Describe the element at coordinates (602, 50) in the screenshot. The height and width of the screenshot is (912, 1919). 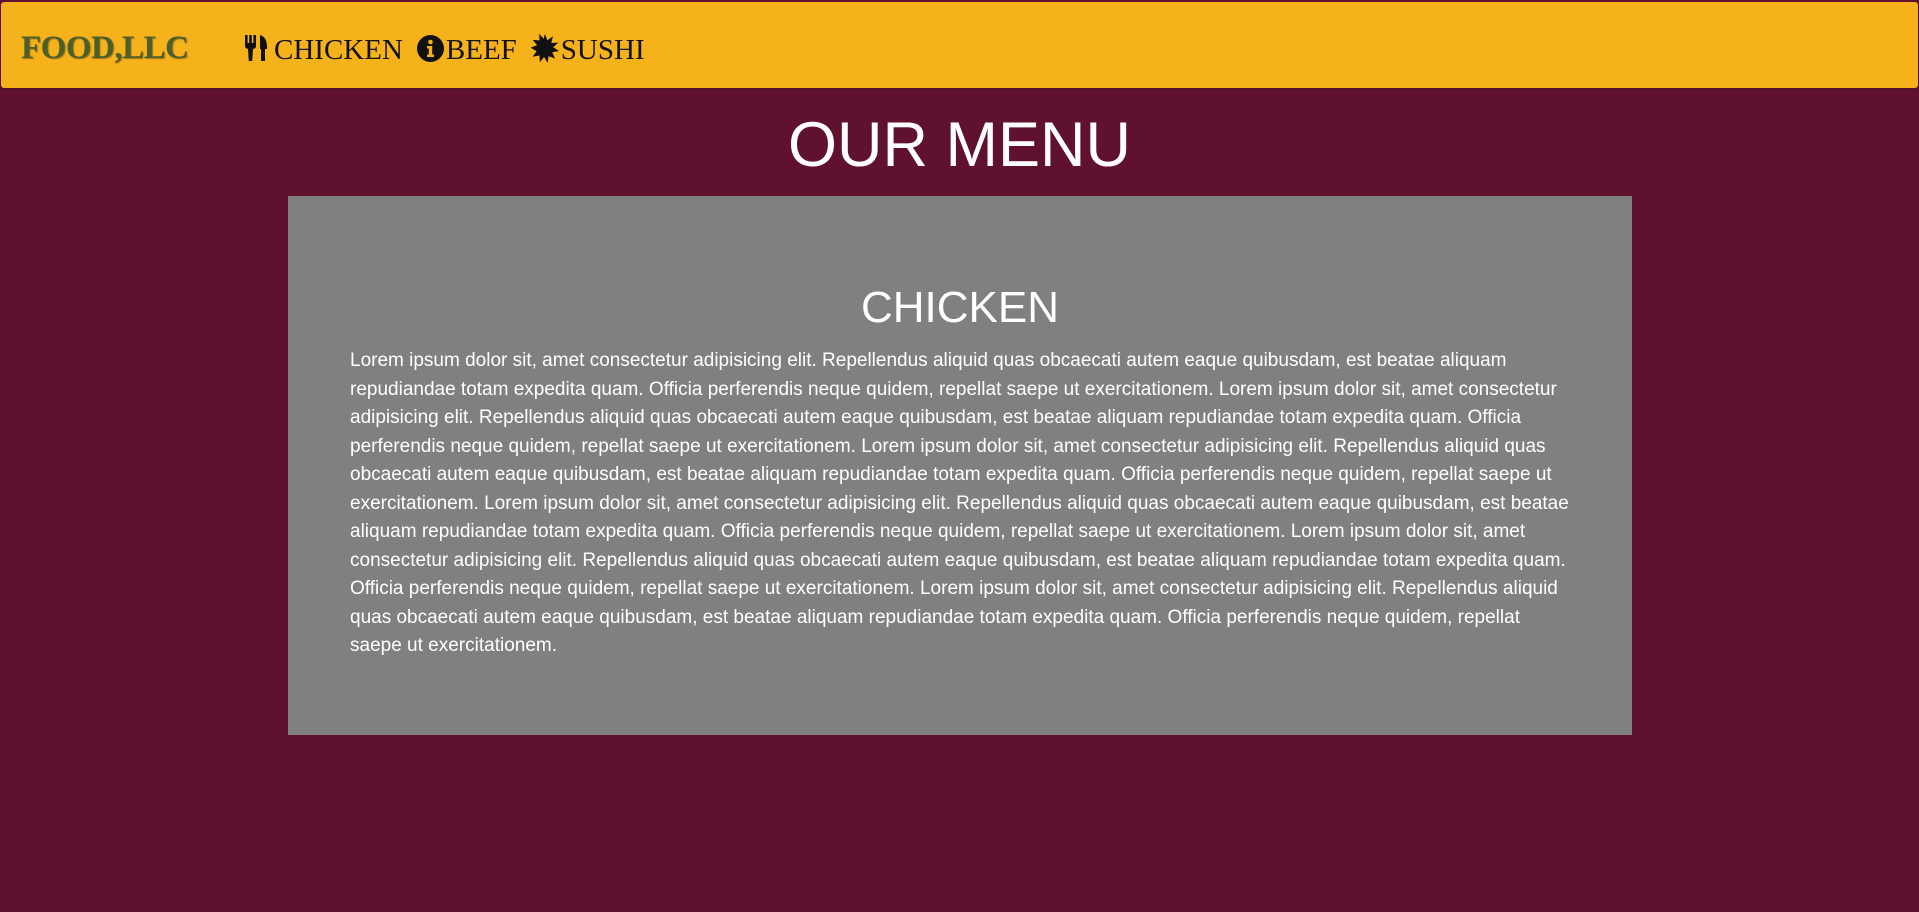
I see `nav-link-sushi-label: SUSHI` at that location.